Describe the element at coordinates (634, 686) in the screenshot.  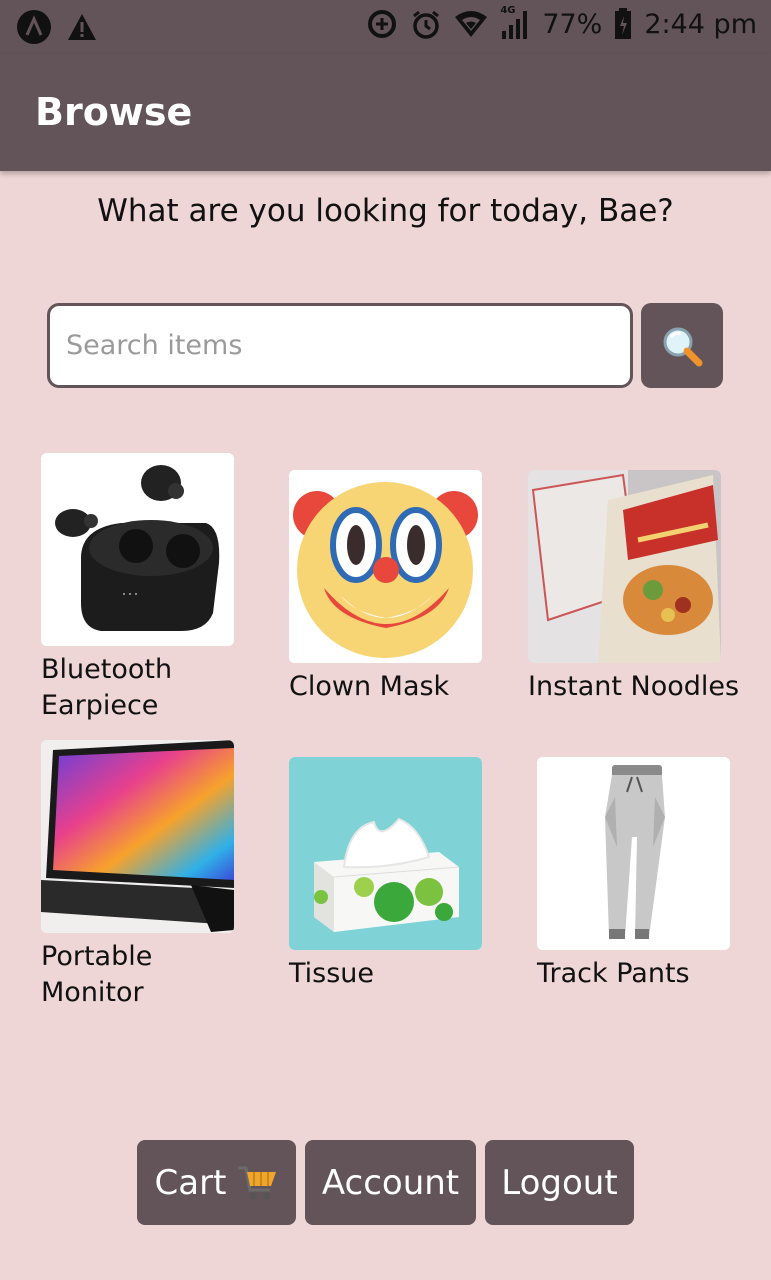
I see `product-label: Instant Noodles` at that location.